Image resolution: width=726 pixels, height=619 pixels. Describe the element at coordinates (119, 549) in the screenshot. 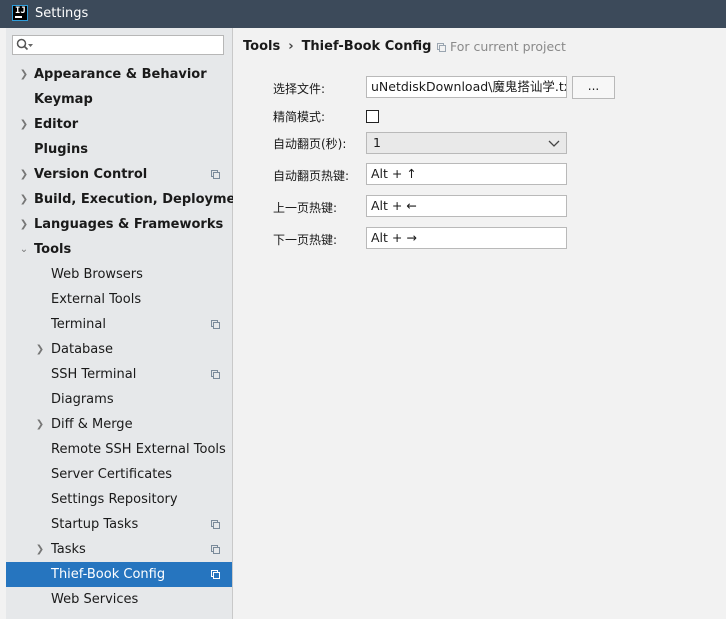

I see `tree-item-tasks: ❯ Tasks` at that location.